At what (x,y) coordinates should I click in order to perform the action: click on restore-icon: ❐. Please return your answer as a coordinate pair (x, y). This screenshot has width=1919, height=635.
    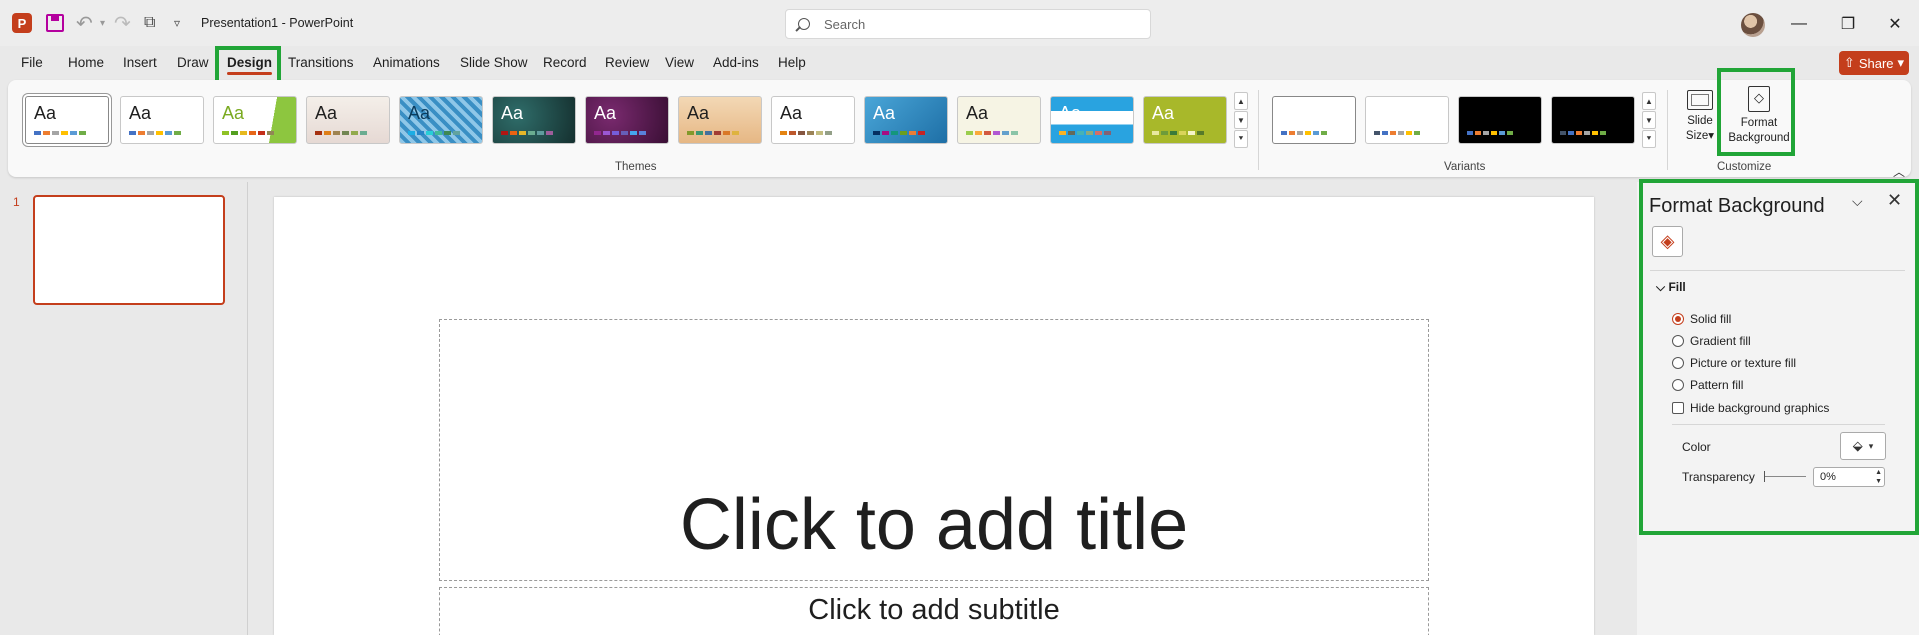
    Looking at the image, I should click on (1848, 24).